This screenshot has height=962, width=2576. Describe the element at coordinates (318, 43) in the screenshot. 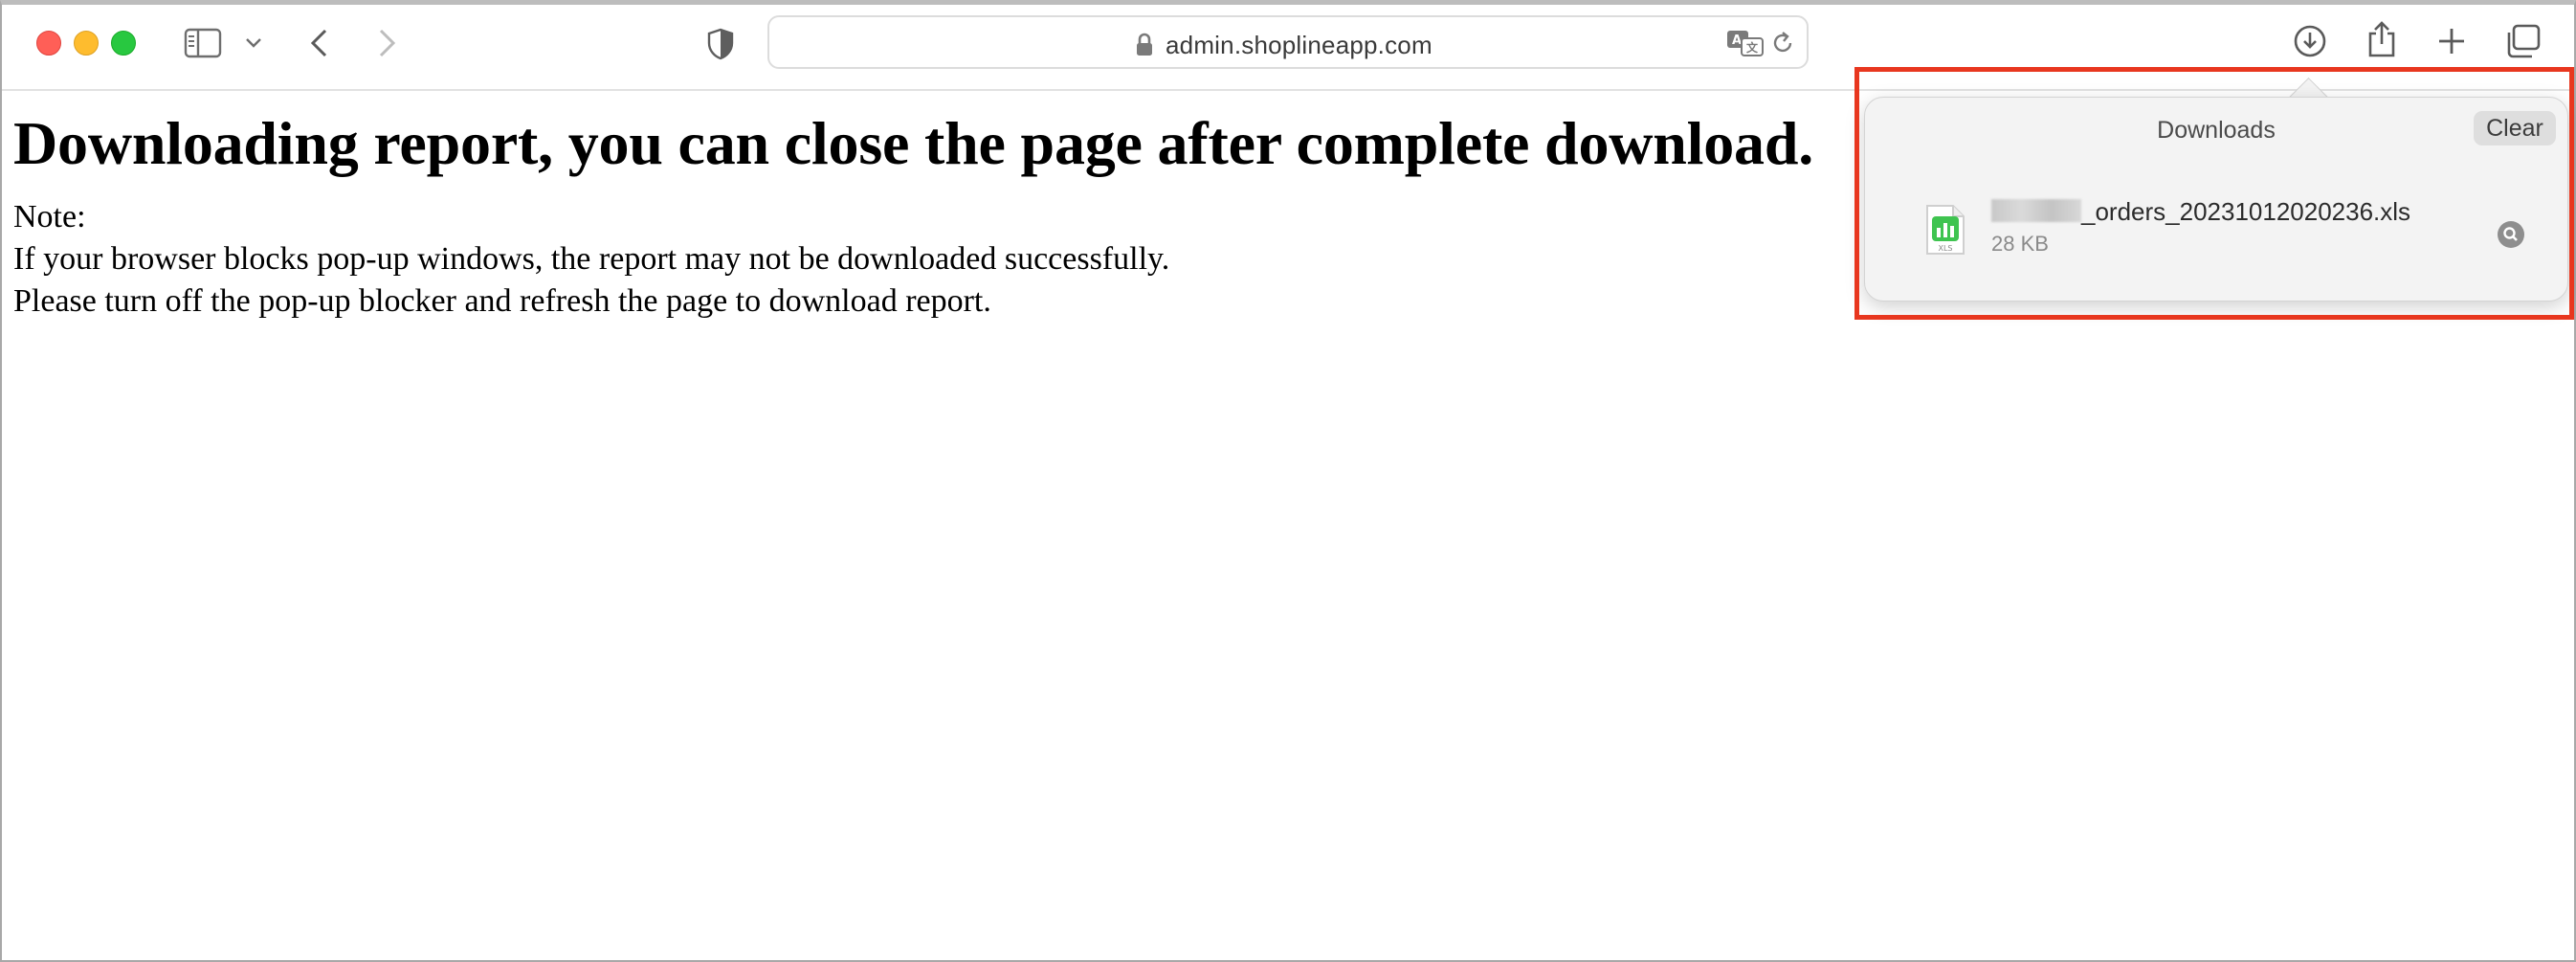

I see `back-icon` at that location.